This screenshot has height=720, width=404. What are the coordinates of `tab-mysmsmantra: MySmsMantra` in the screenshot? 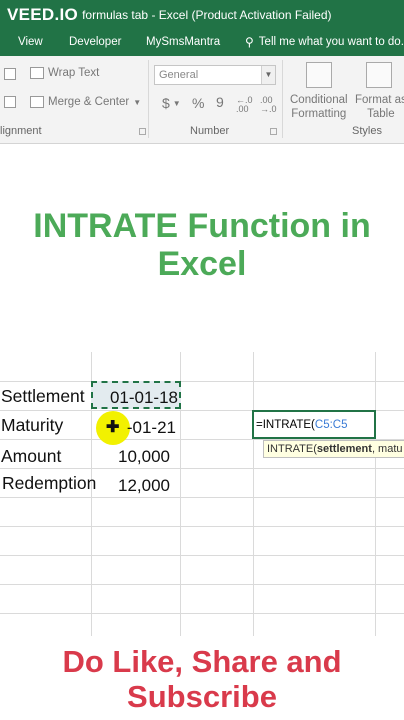 It's located at (183, 42).